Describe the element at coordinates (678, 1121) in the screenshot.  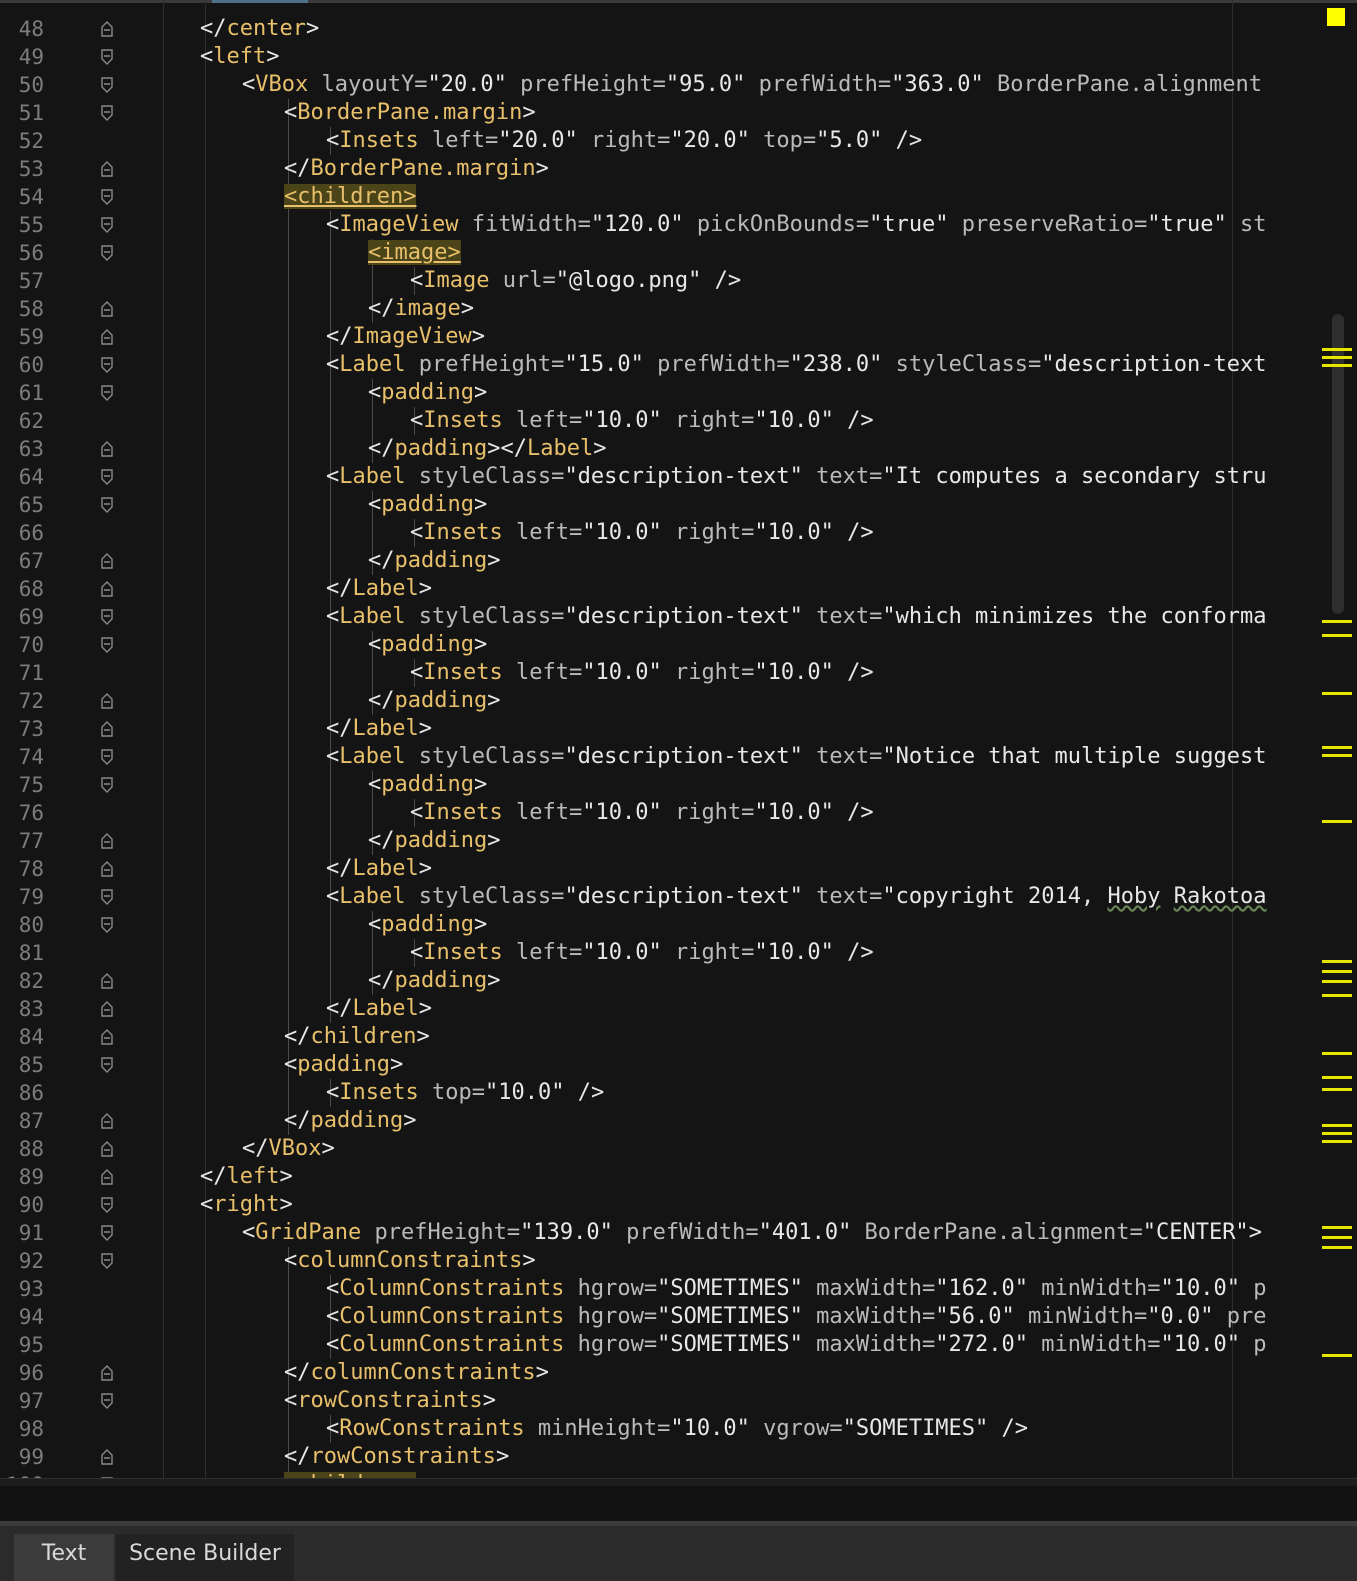
I see `code-line: 87 </padding>` at that location.